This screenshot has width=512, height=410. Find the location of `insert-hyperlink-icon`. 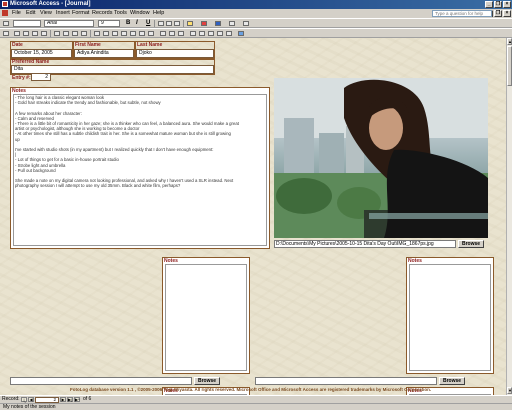

insert-hyperlink-icon is located at coordinates (106, 33).